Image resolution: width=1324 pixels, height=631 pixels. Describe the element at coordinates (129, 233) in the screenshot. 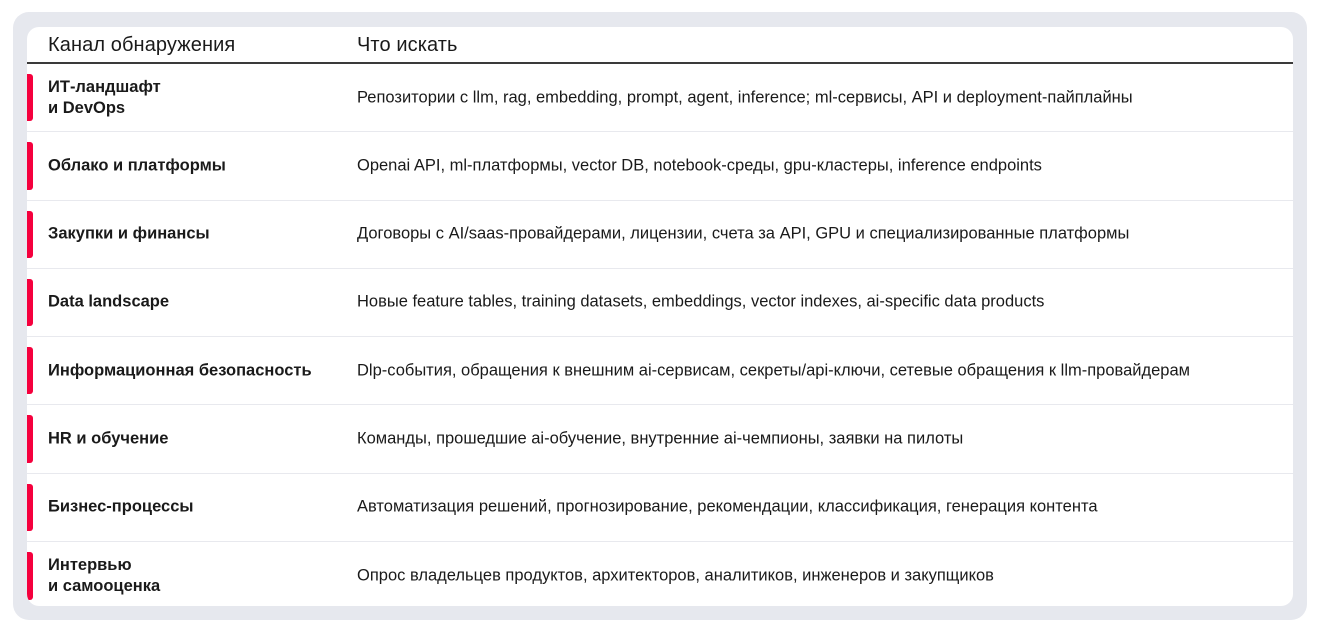

I see `channel-cell: Закупки и финансы` at that location.